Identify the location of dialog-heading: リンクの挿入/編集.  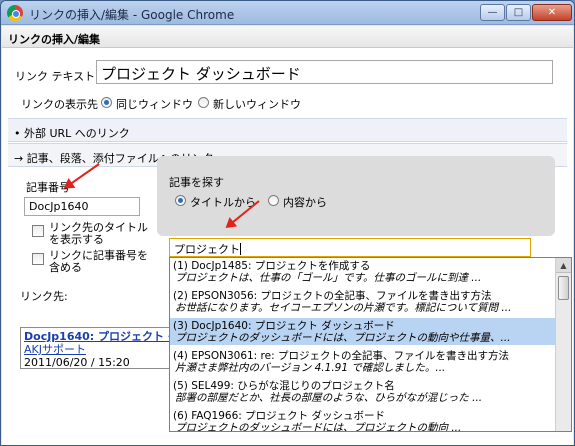
(287, 37).